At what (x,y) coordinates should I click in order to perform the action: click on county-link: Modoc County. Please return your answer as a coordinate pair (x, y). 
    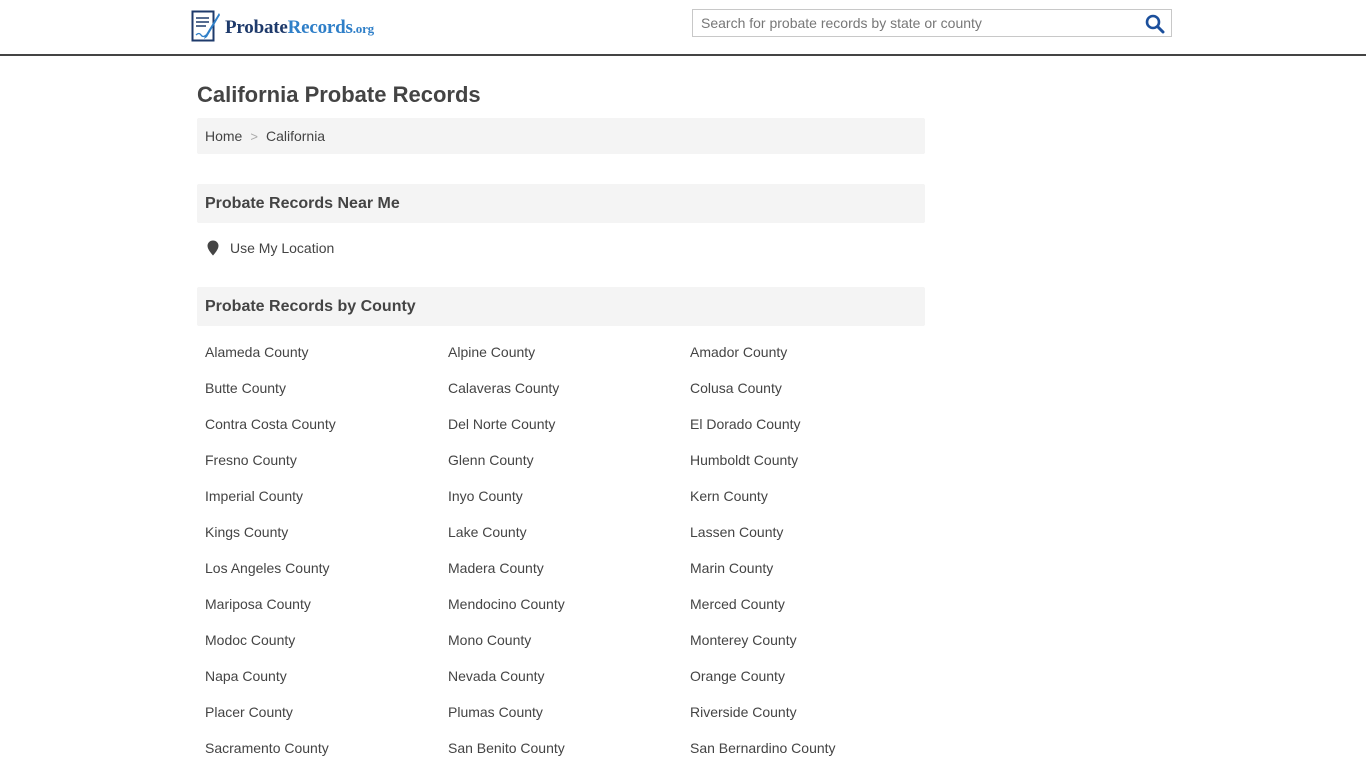
    Looking at the image, I should click on (326, 649).